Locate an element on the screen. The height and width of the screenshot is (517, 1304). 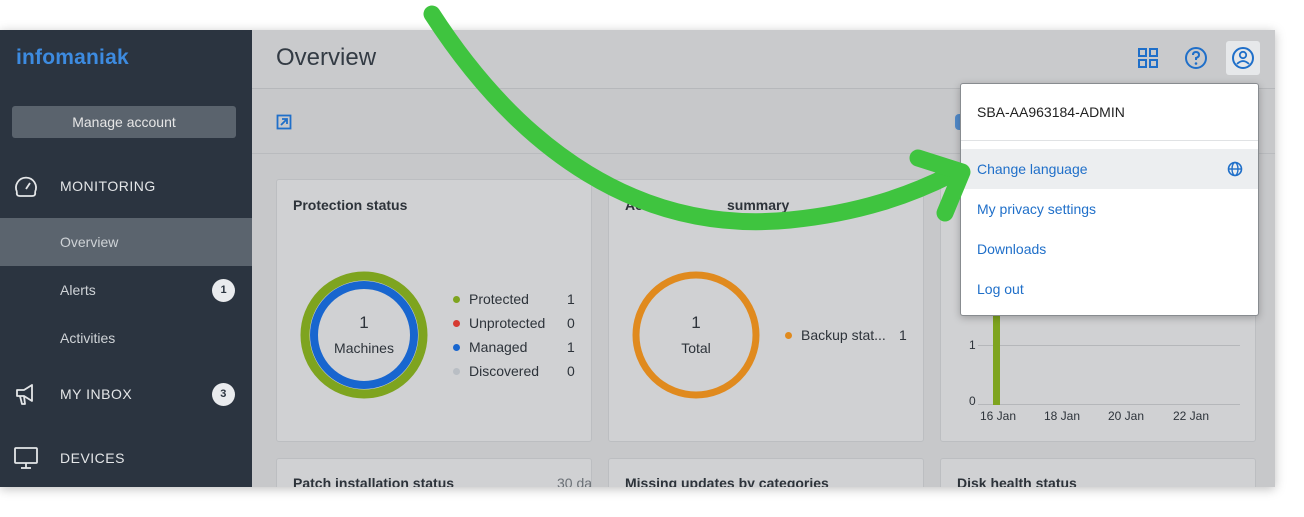
legend-item: Unprotected 0 is located at coordinates (518, 323).